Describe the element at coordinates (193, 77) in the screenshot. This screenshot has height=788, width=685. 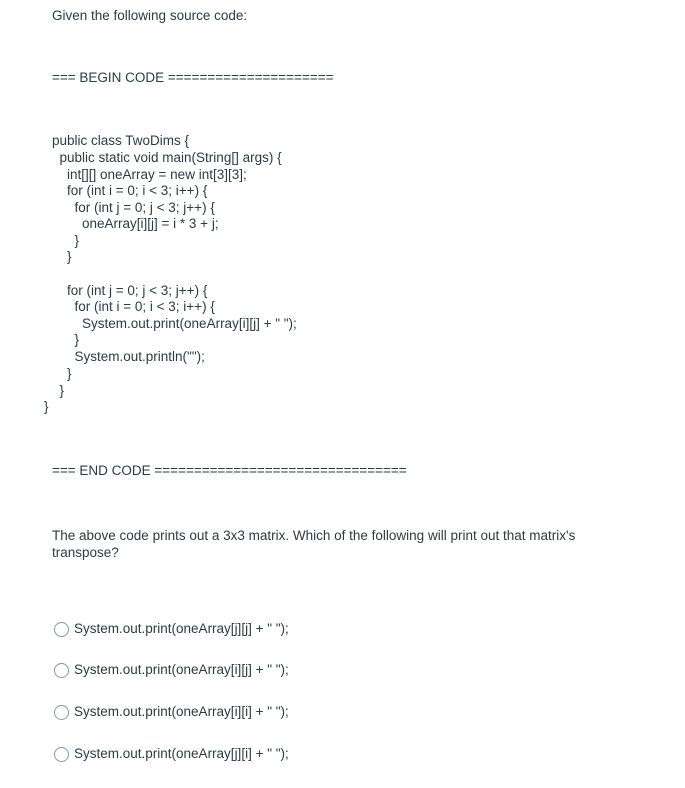
I see `begin-code-marker: === BEGIN CODE =====================` at that location.